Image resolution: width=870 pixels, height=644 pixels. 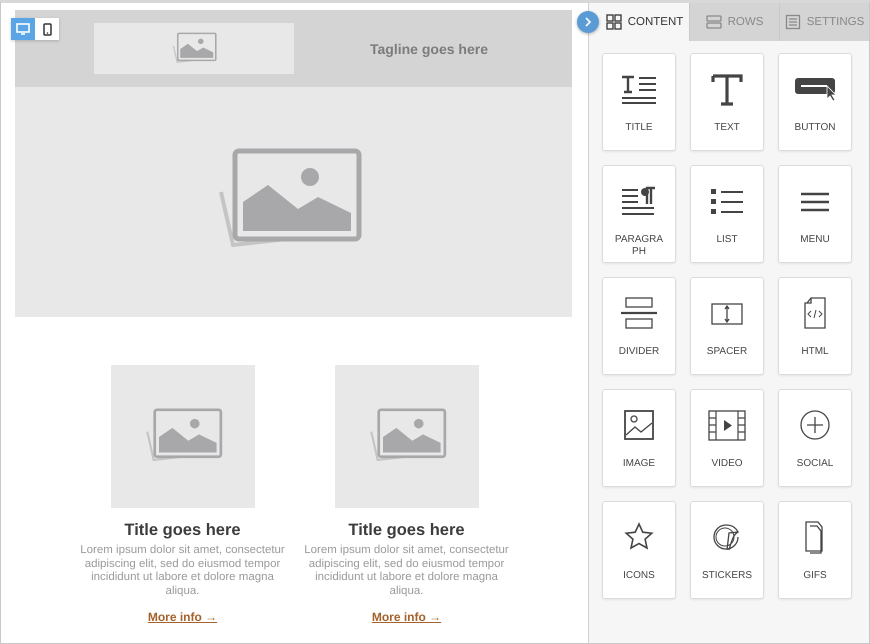 What do you see at coordinates (727, 214) in the screenshot?
I see `content-block-tile: LIST` at bounding box center [727, 214].